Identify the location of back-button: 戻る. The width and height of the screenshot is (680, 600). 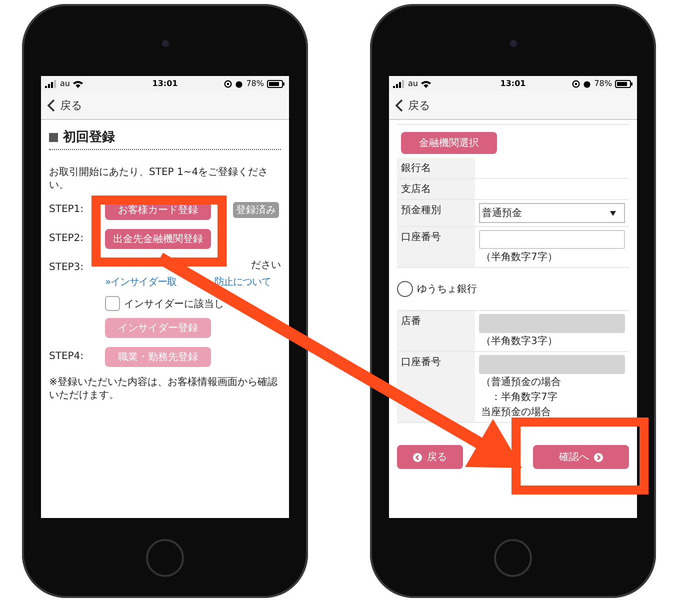
(430, 457).